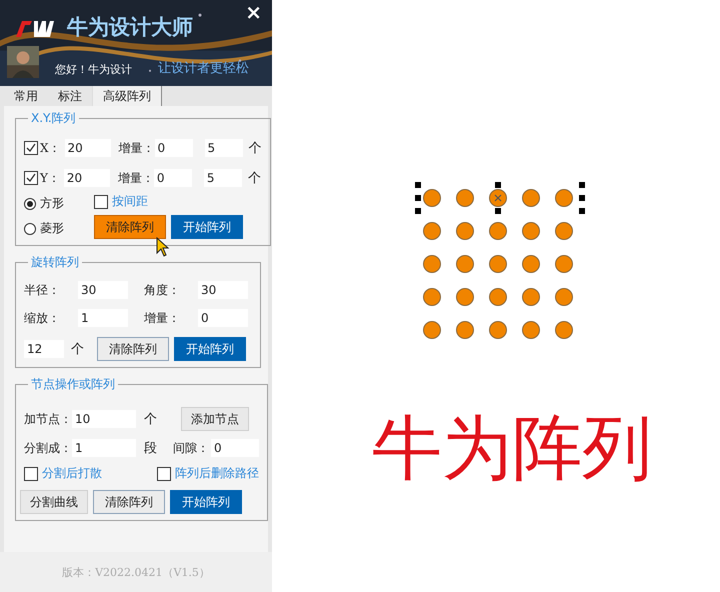 The height and width of the screenshot is (592, 720). Describe the element at coordinates (44, 349) in the screenshot. I see `input-field: 12` at that location.